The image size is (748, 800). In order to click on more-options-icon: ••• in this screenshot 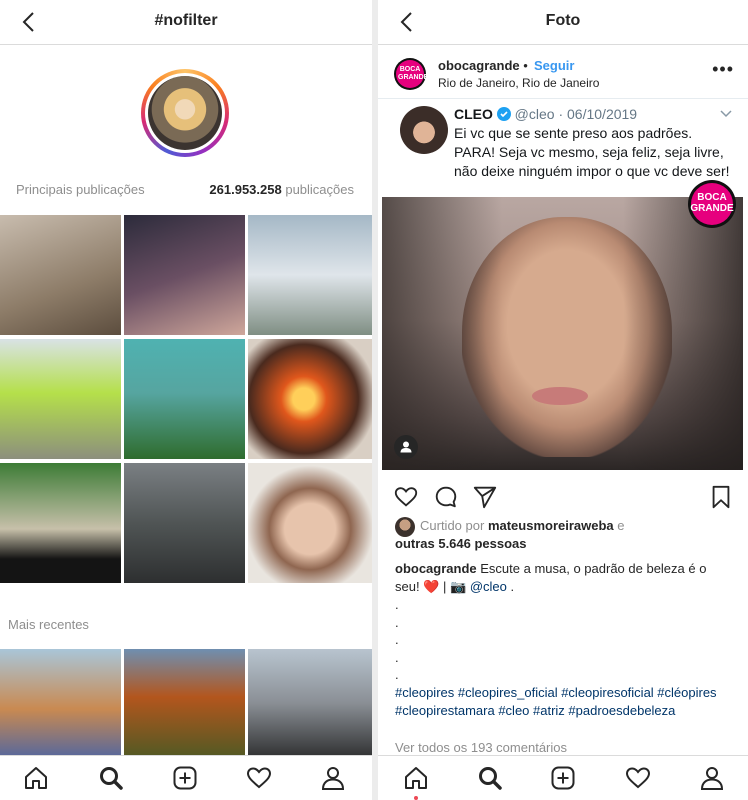, I will do `click(723, 69)`.